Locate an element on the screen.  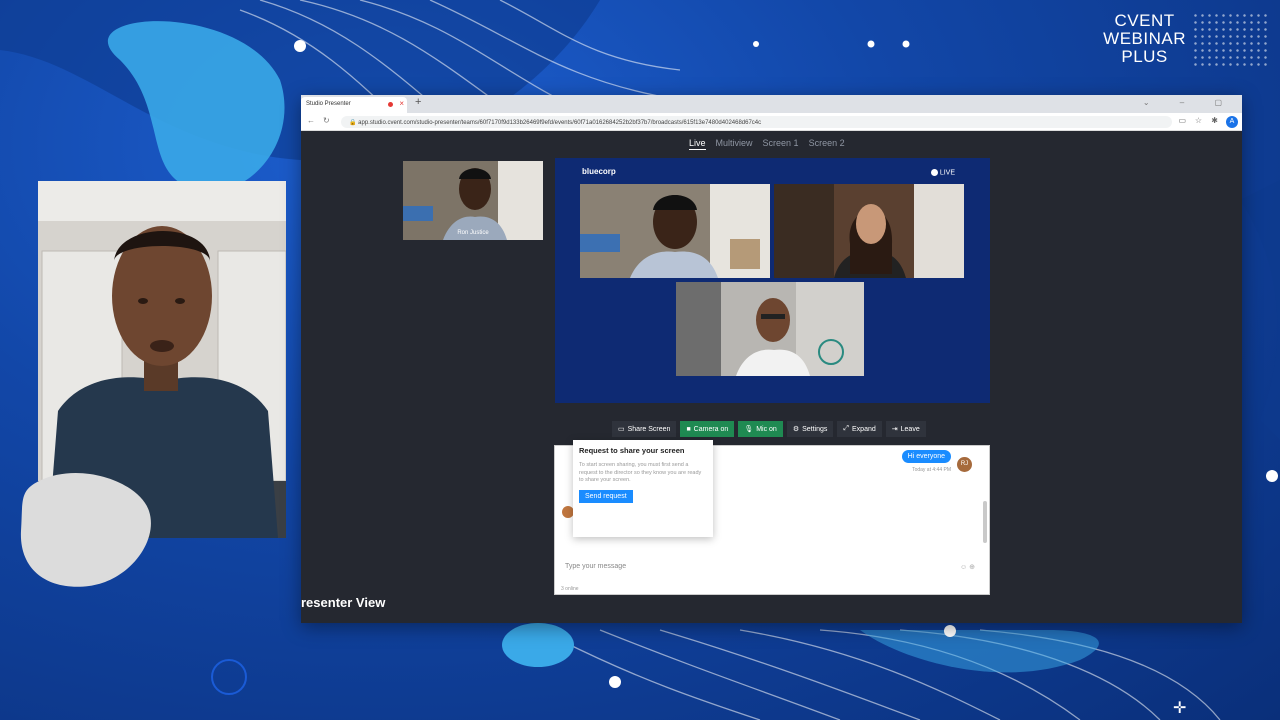
settings-button: ⚙ Settings is located at coordinates (810, 429).